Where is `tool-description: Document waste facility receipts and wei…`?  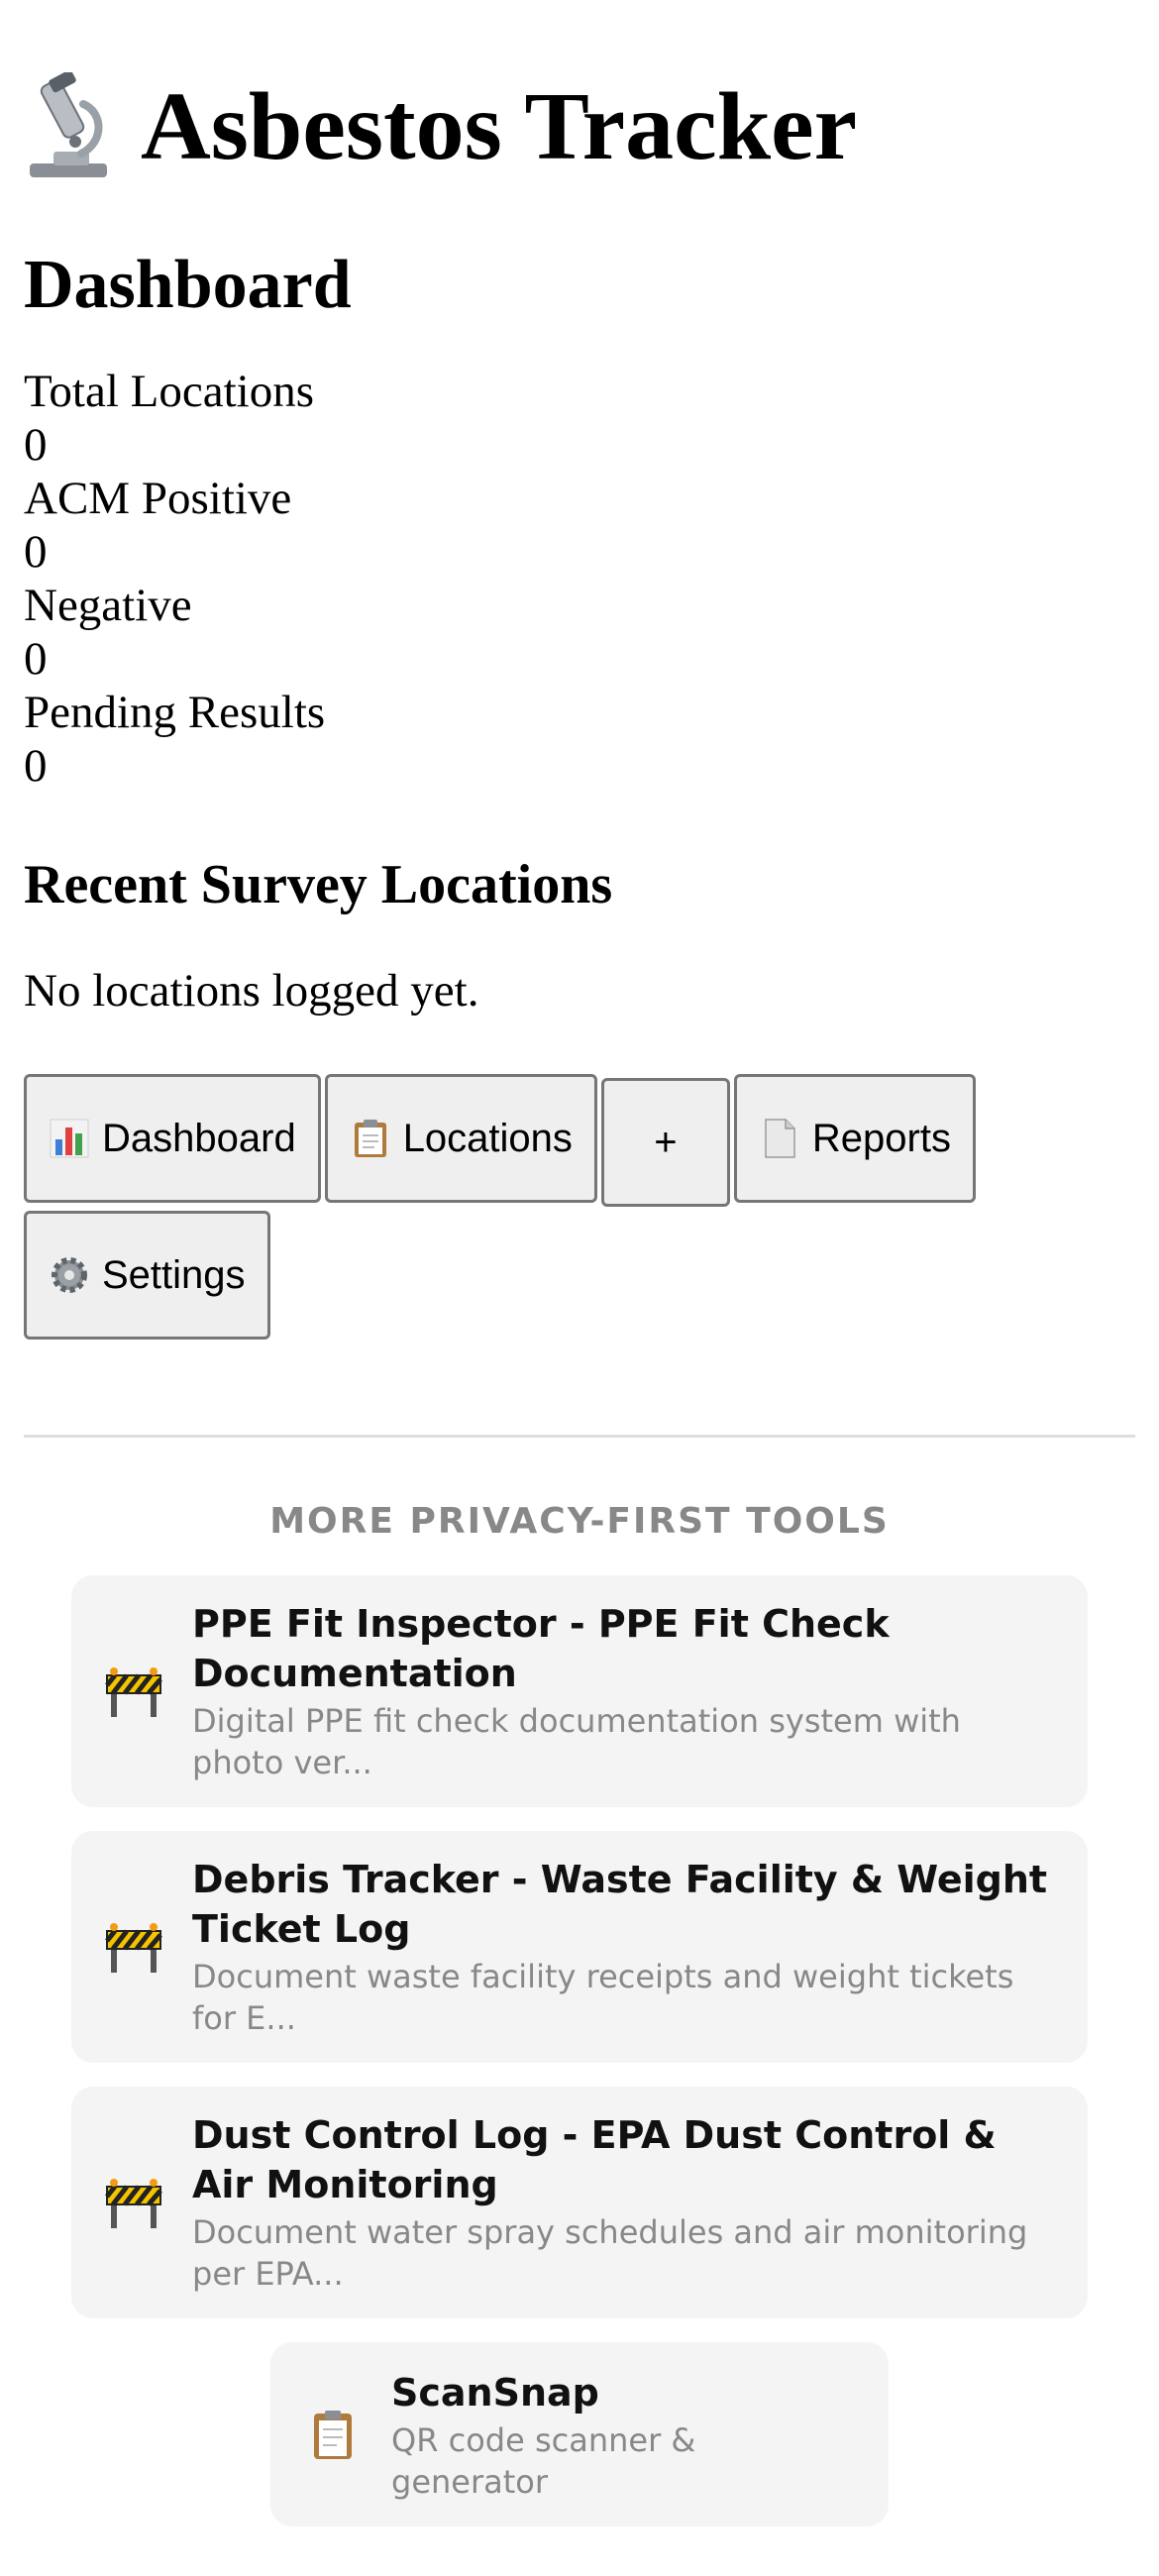
tool-description: Document waste facility receipts and wei… is located at coordinates (603, 1997).